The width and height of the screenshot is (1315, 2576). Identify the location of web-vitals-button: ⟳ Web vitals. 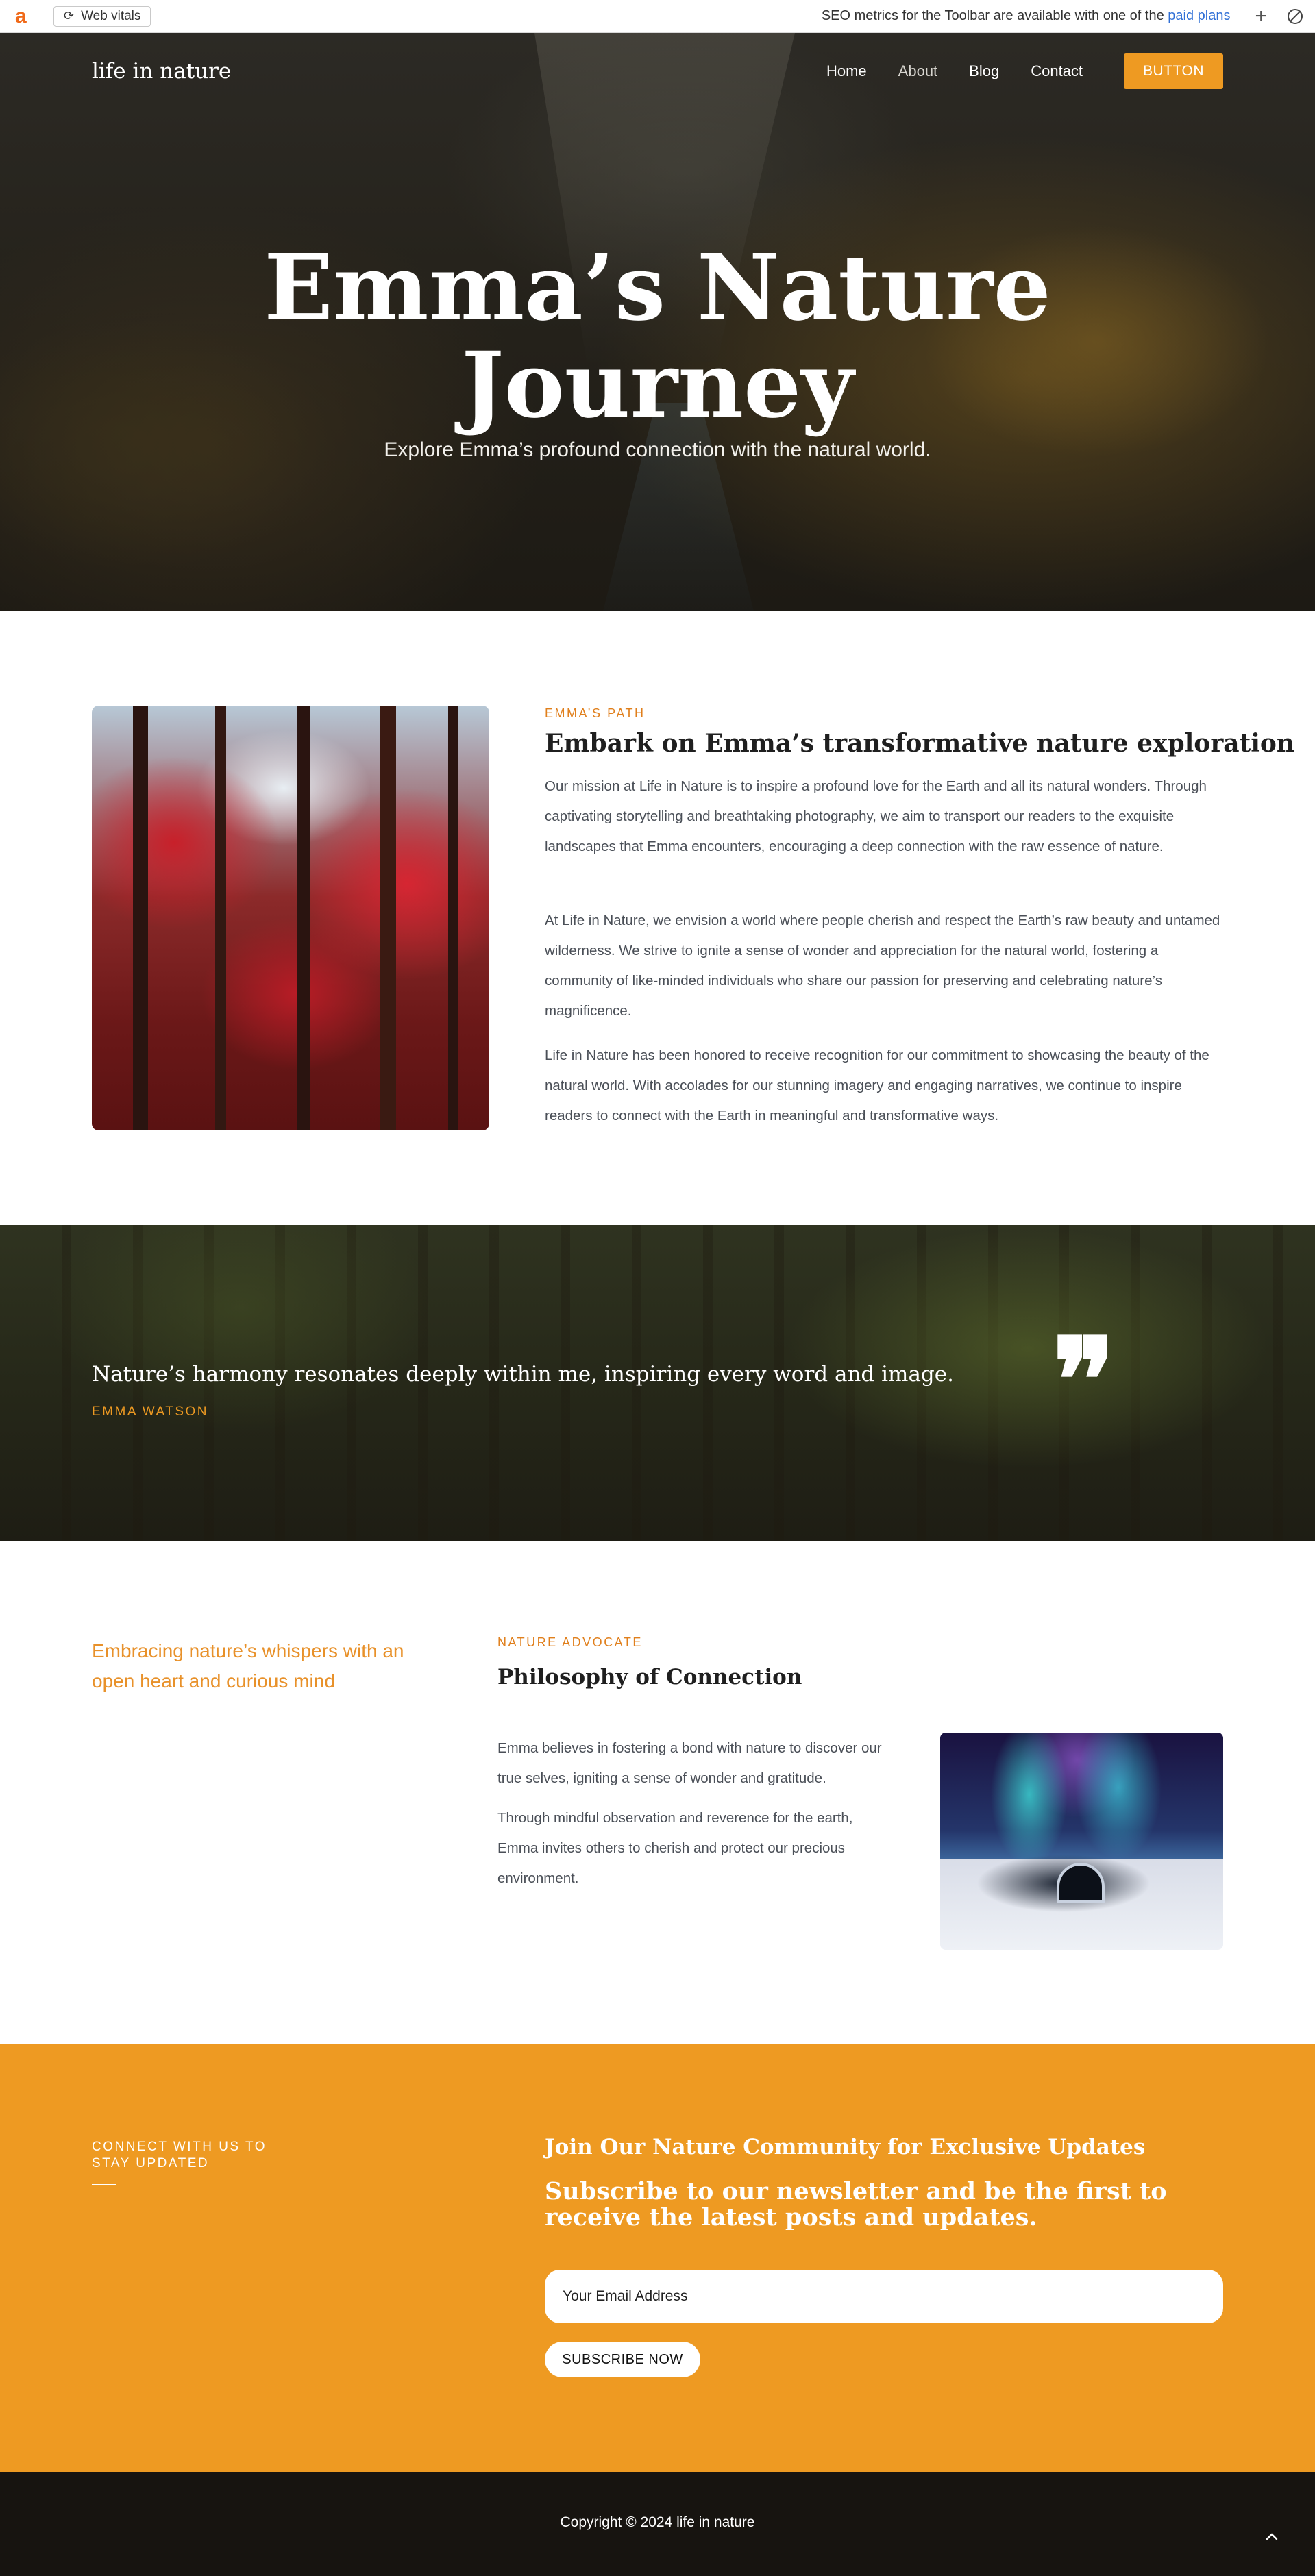
(102, 16).